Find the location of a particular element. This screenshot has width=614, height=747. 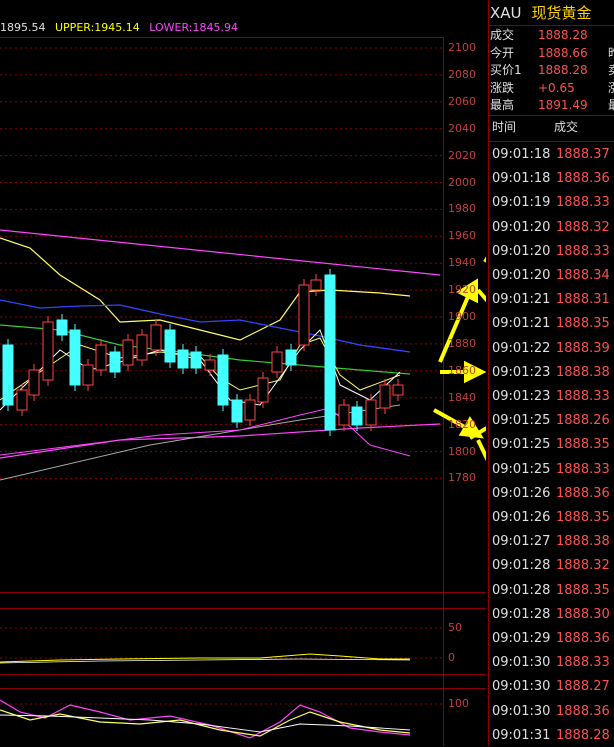

tick-row: 09:01:20 1888.32 is located at coordinates (552, 228).